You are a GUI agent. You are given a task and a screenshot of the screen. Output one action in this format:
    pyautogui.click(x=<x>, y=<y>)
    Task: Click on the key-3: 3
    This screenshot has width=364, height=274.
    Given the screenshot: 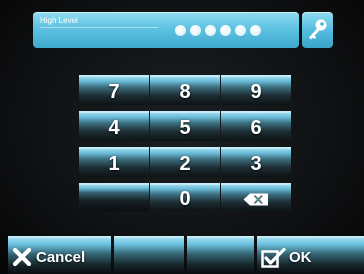 What is the action you would take?
    pyautogui.click(x=256, y=162)
    